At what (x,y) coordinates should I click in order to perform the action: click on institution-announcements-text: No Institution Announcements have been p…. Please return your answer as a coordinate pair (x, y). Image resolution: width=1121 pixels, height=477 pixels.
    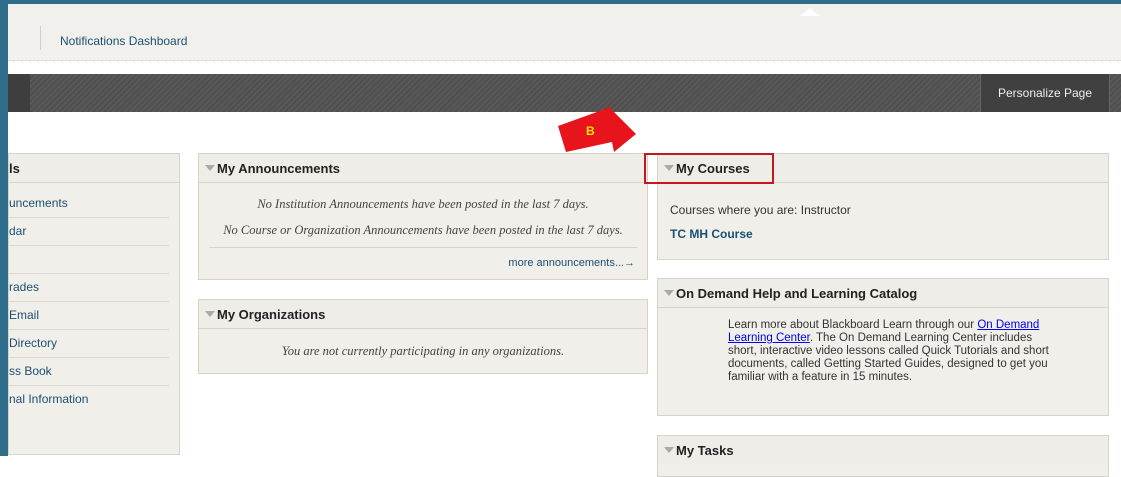
    Looking at the image, I should click on (423, 204).